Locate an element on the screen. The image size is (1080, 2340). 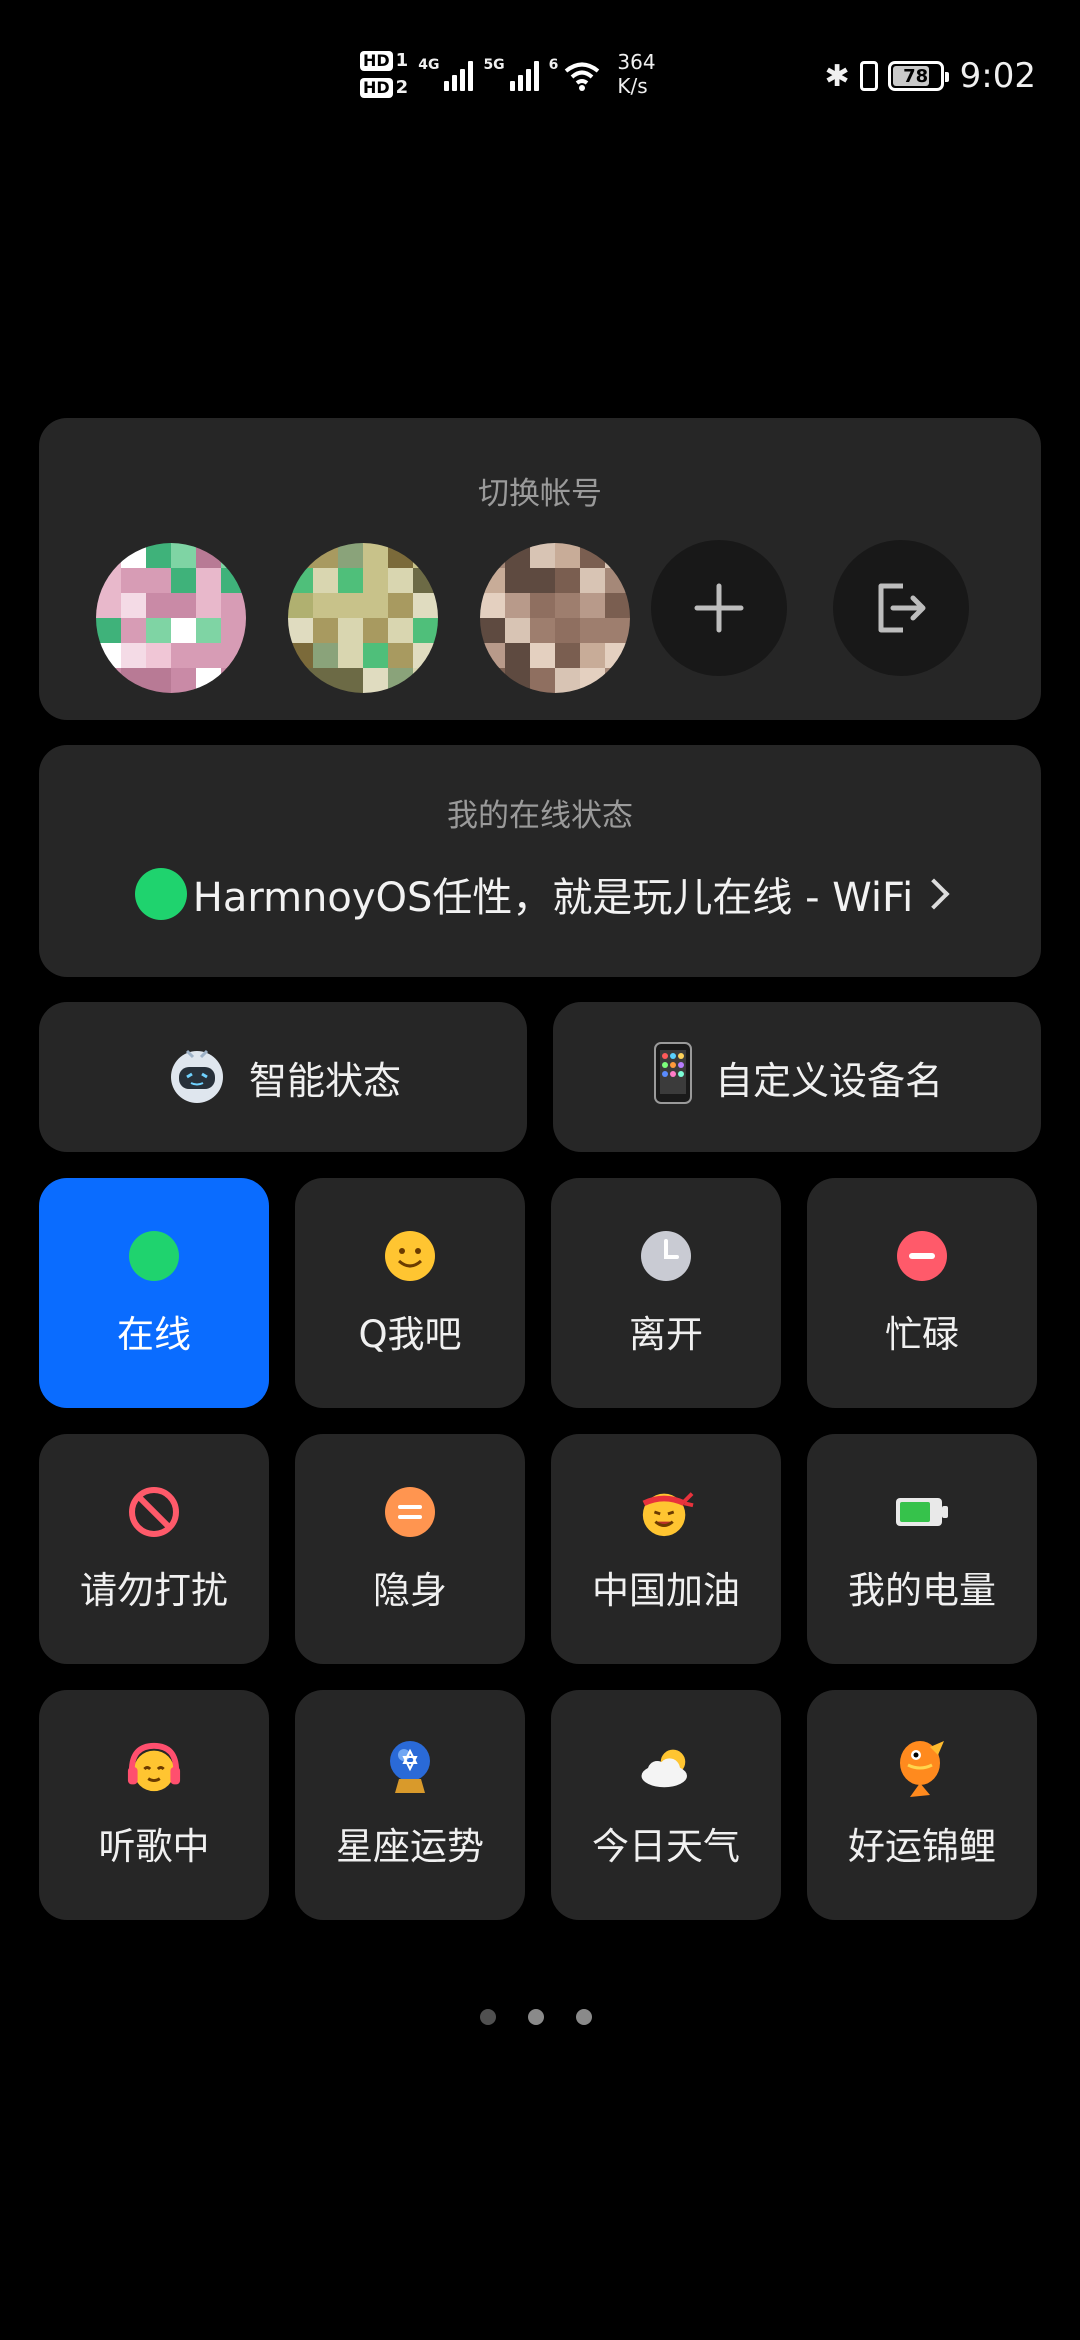
custom-device-name-label: 自定义设备名 is located at coordinates (828, 1080).